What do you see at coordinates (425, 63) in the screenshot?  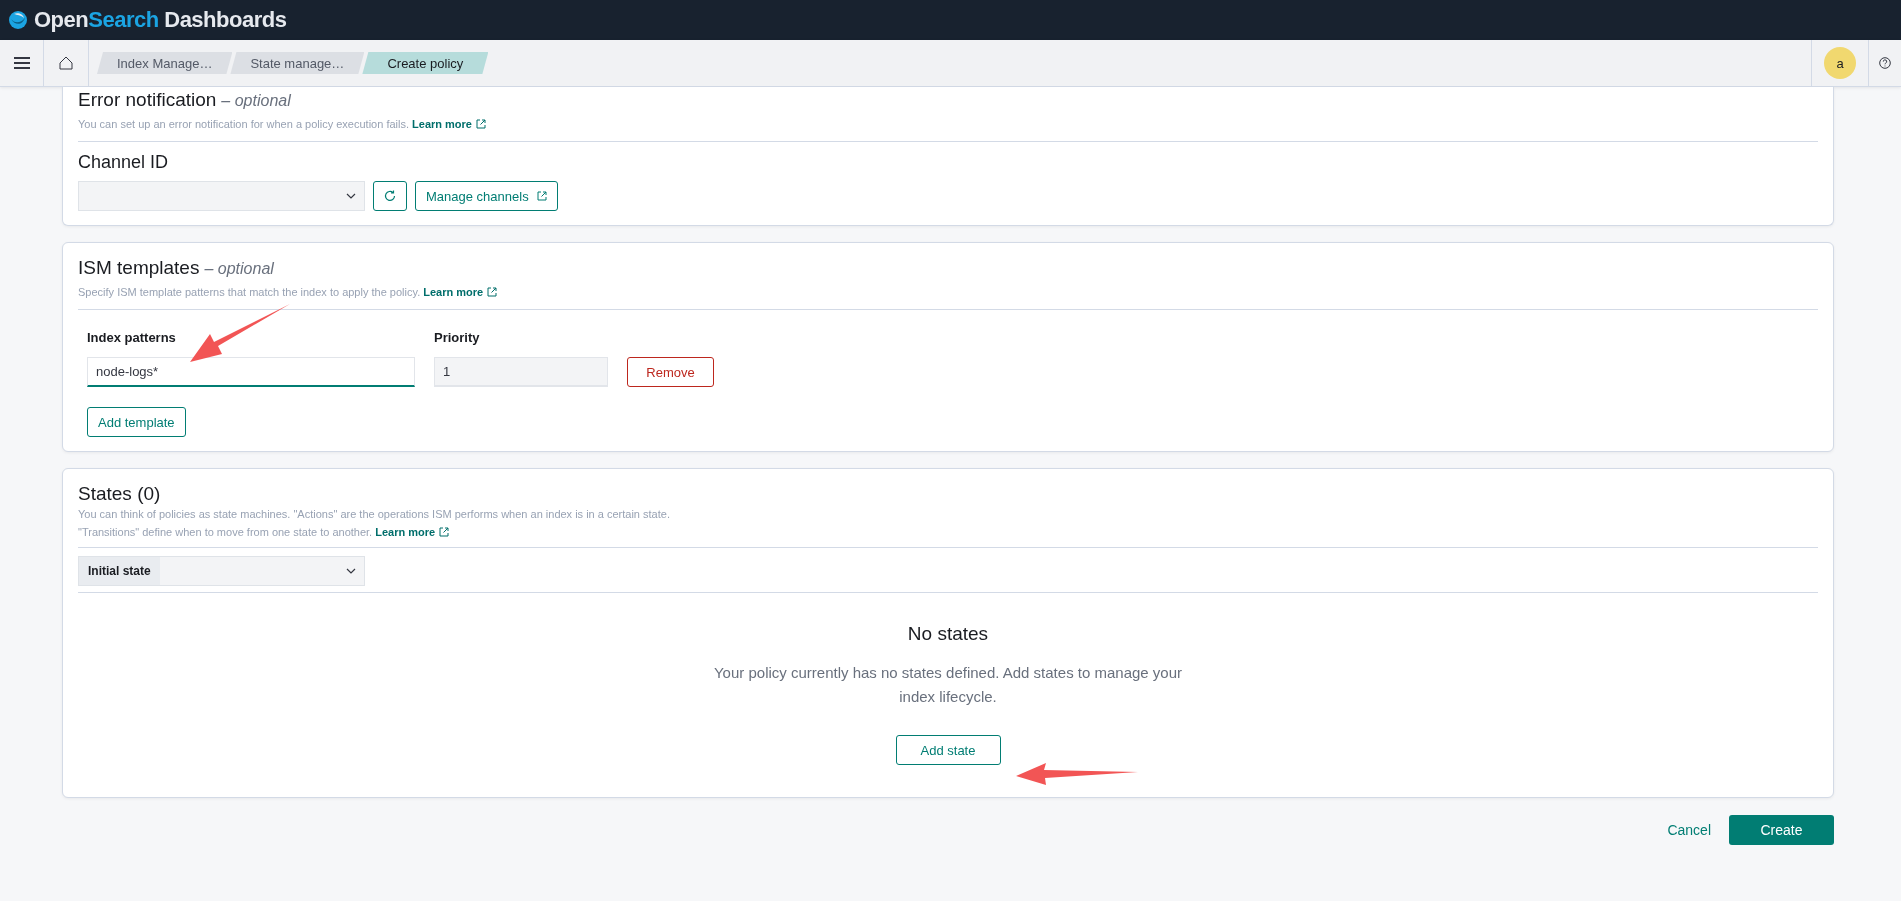 I see `breadcrumb-link: Create policy` at bounding box center [425, 63].